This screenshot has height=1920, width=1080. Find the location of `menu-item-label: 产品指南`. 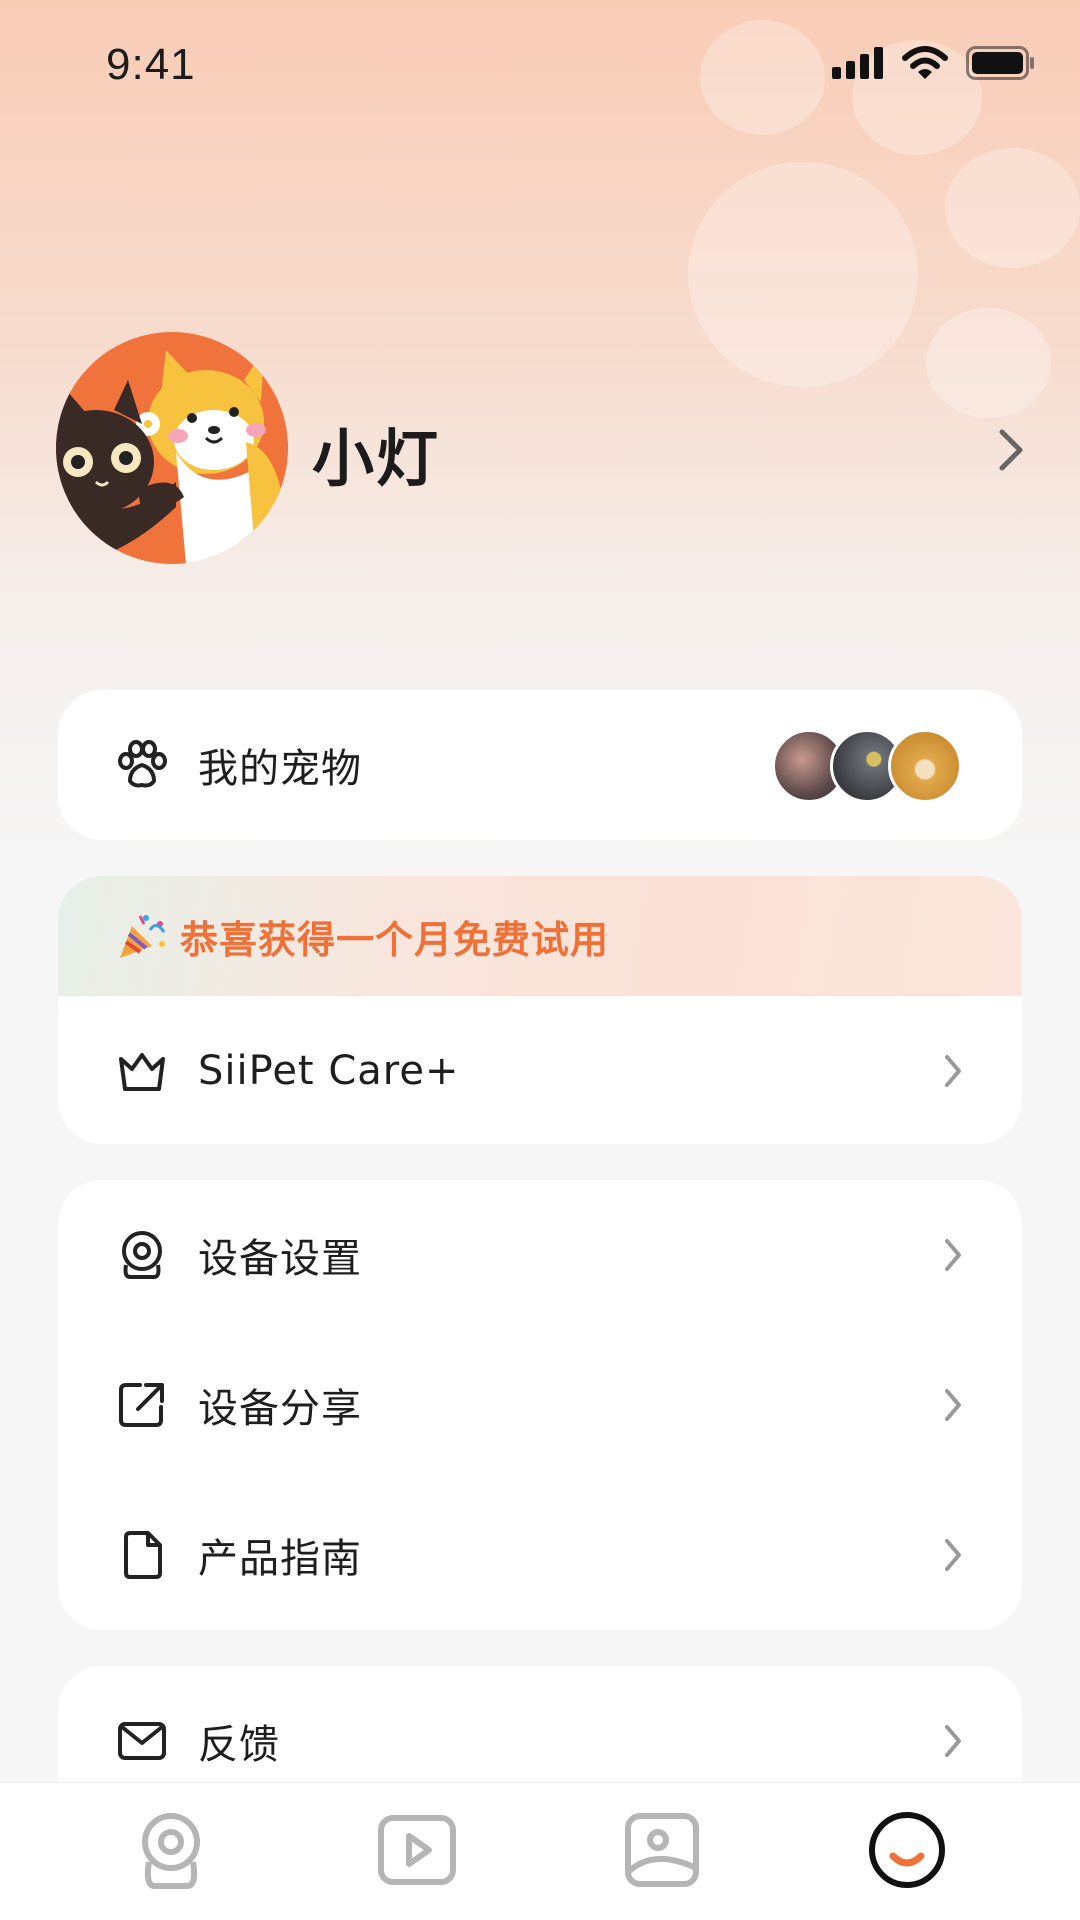

menu-item-label: 产品指南 is located at coordinates (280, 1559).